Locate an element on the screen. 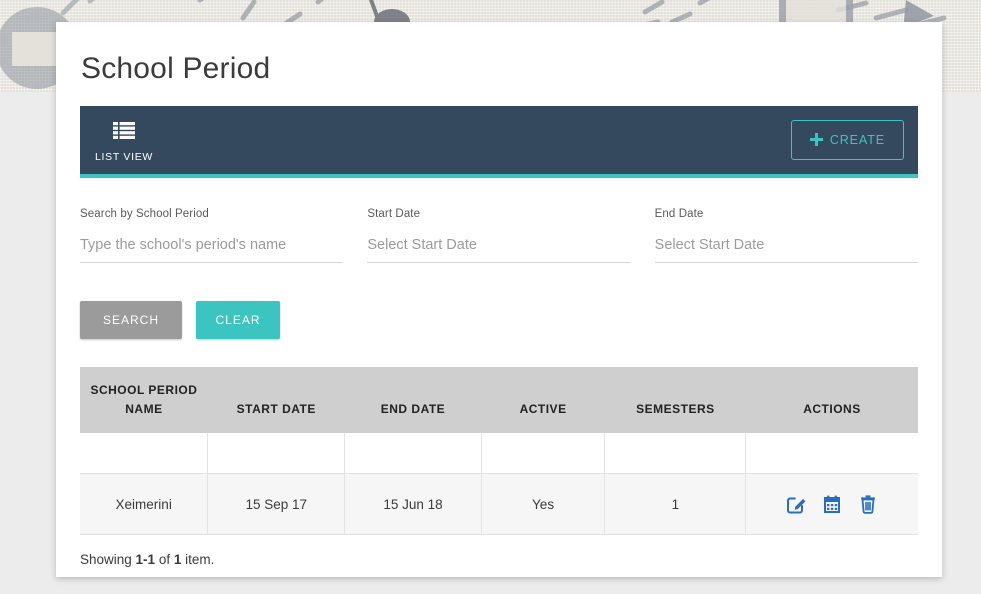 The width and height of the screenshot is (981, 594). search-input-label: Search by School Period is located at coordinates (144, 214).